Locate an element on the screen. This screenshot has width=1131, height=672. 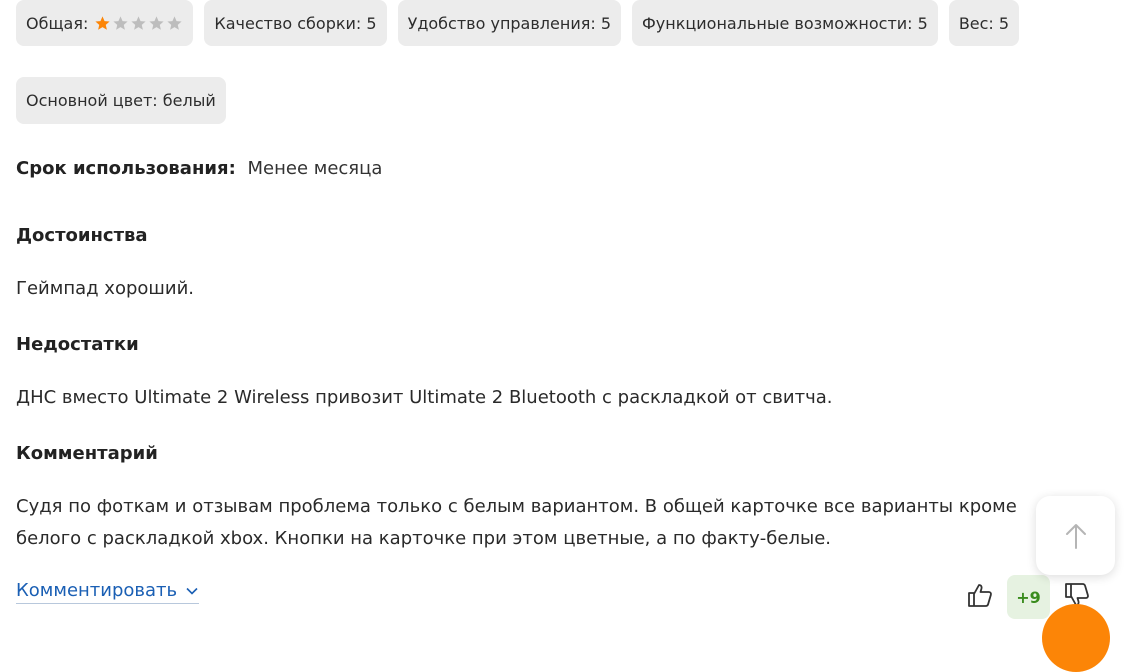
comment-title: Комментарий is located at coordinates (87, 453).